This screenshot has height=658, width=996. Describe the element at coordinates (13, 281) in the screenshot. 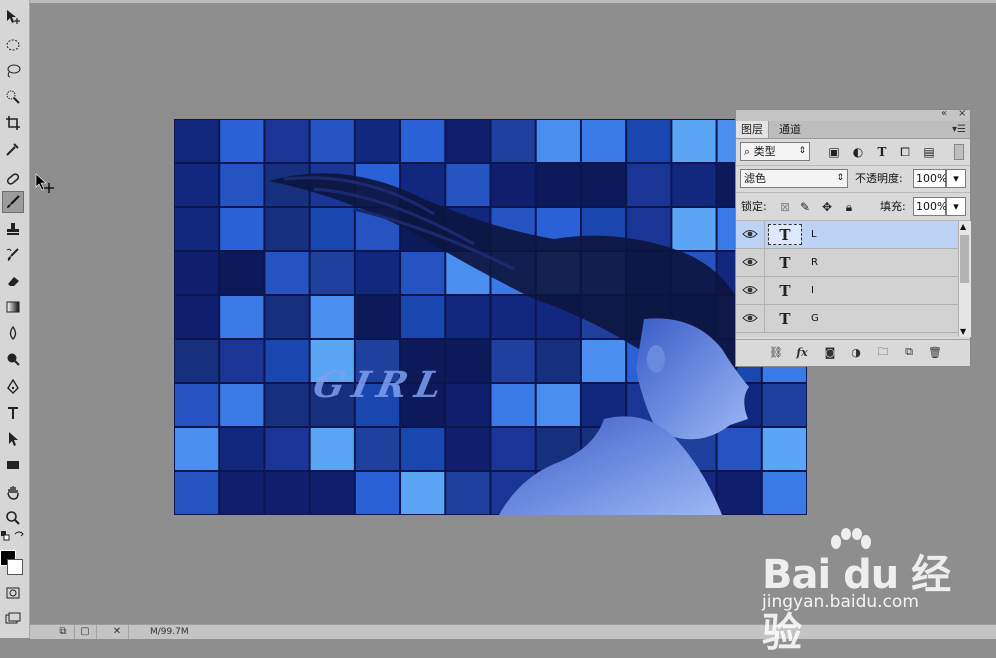

I see `eraser-tool-icon` at that location.